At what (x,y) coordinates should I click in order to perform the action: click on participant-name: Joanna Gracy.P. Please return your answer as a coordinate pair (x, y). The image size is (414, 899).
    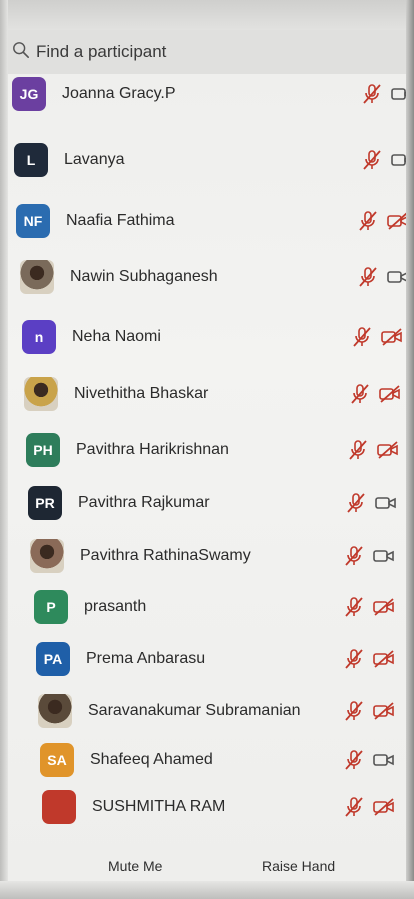
    Looking at the image, I should click on (119, 93).